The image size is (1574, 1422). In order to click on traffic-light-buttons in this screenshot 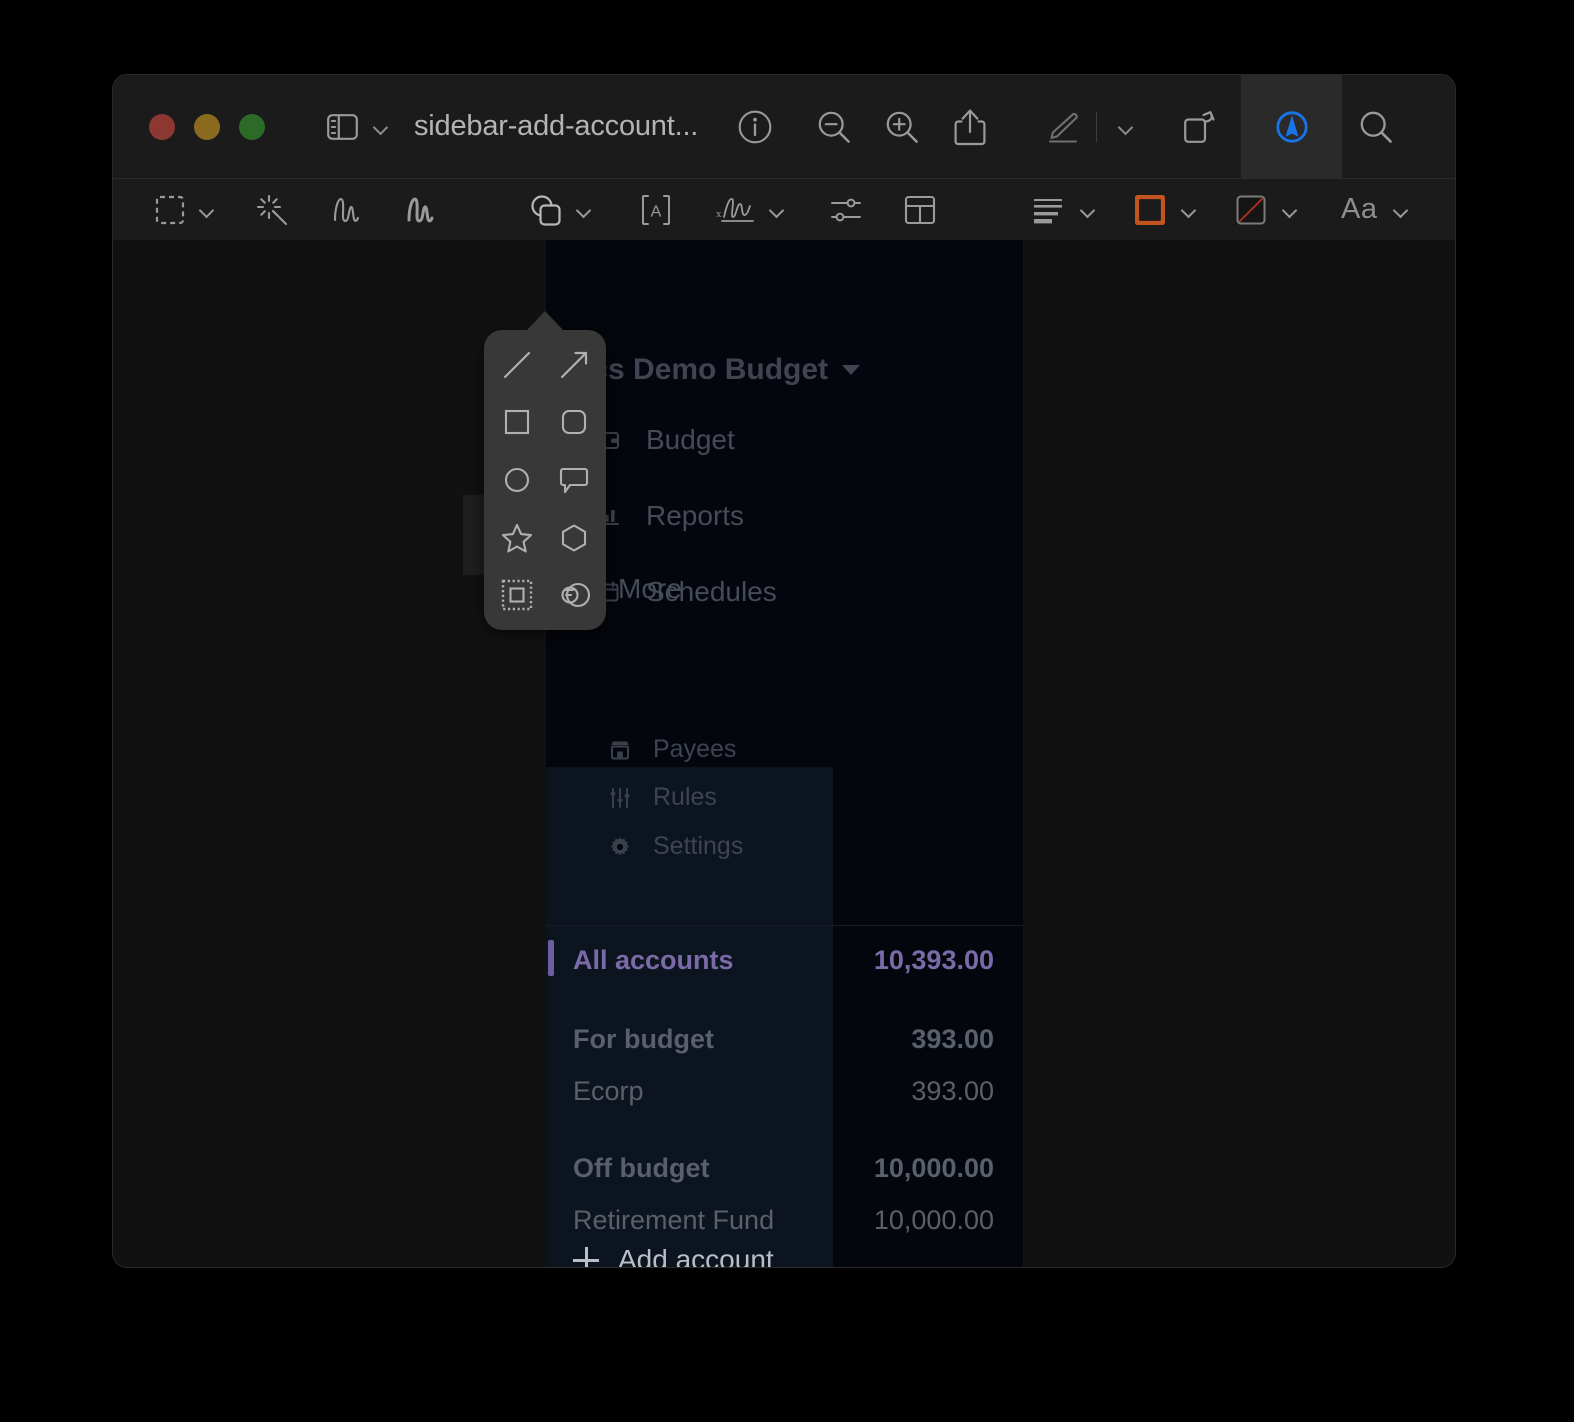, I will do `click(207, 126)`.